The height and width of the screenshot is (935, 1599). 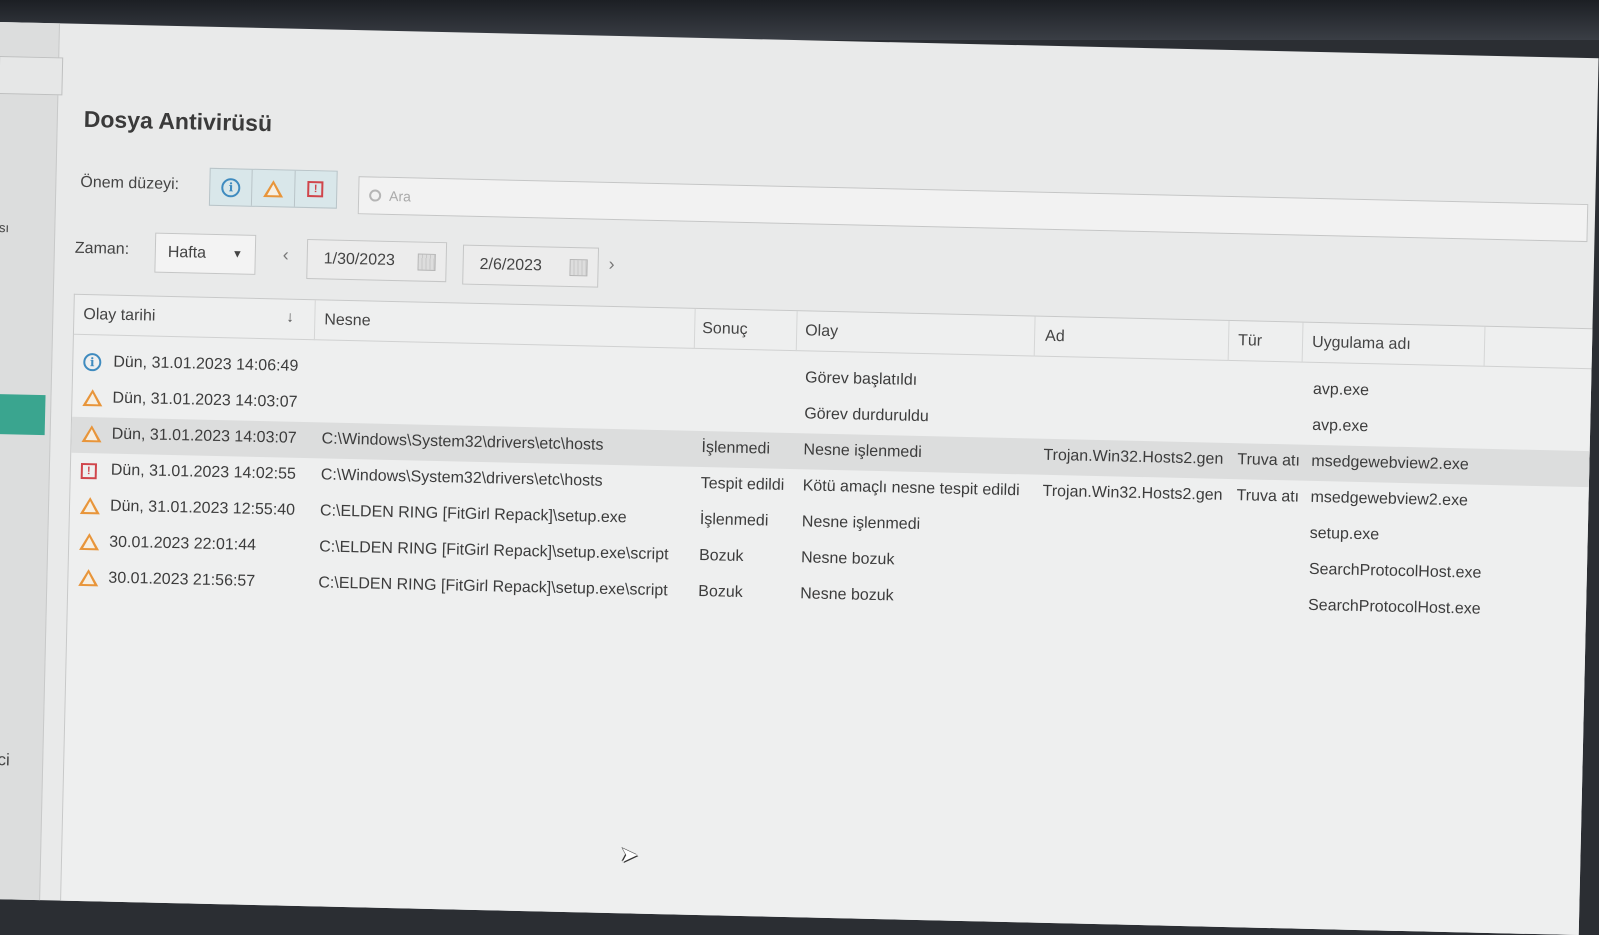 I want to click on search-placeholder: Ara, so click(x=400, y=196).